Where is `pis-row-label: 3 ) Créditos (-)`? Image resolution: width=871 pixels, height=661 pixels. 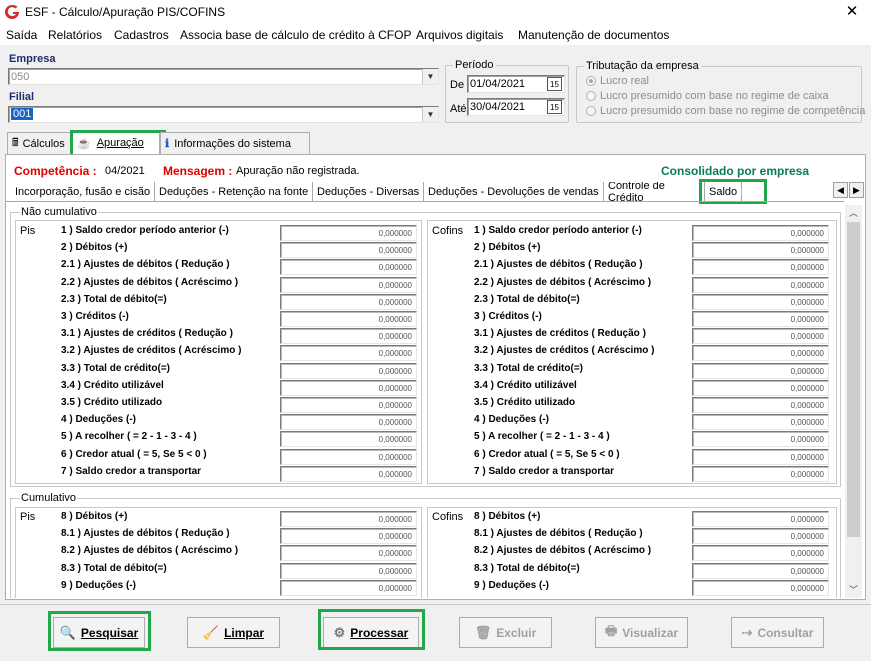 pis-row-label: 3 ) Créditos (-) is located at coordinates (95, 316).